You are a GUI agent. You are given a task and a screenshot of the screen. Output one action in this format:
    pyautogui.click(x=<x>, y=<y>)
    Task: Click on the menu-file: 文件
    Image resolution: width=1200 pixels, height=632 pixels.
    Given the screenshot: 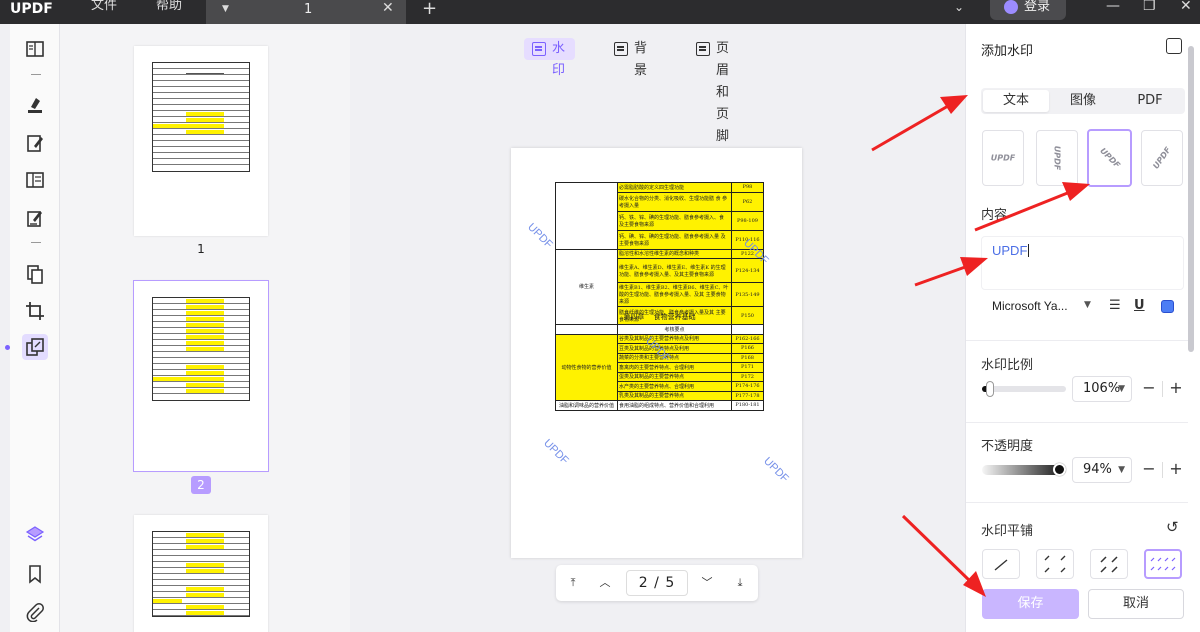 What is the action you would take?
    pyautogui.click(x=104, y=12)
    